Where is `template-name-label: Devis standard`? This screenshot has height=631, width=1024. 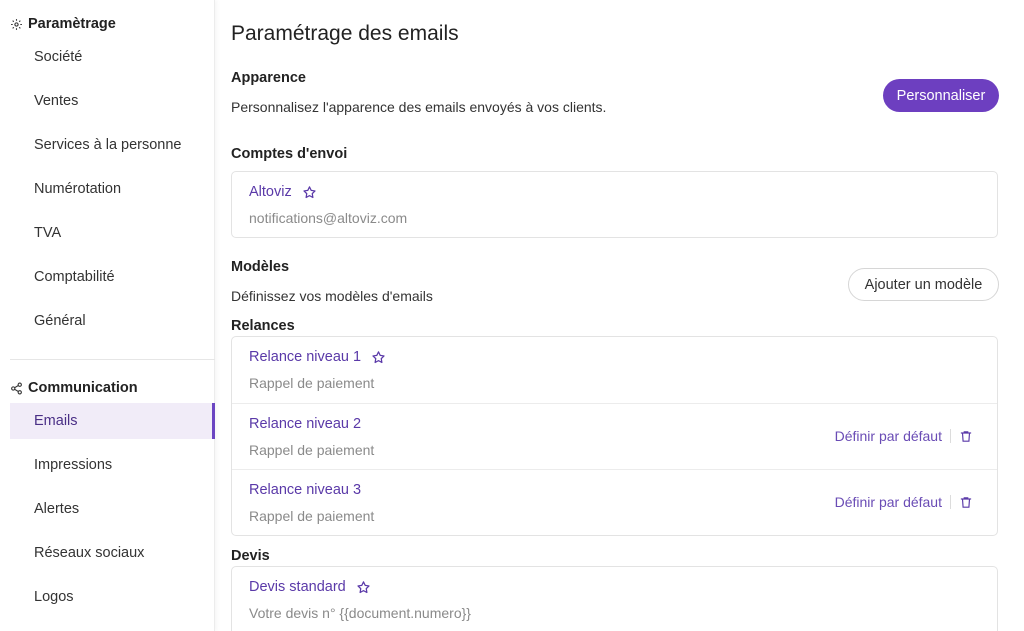 template-name-label: Devis standard is located at coordinates (297, 587).